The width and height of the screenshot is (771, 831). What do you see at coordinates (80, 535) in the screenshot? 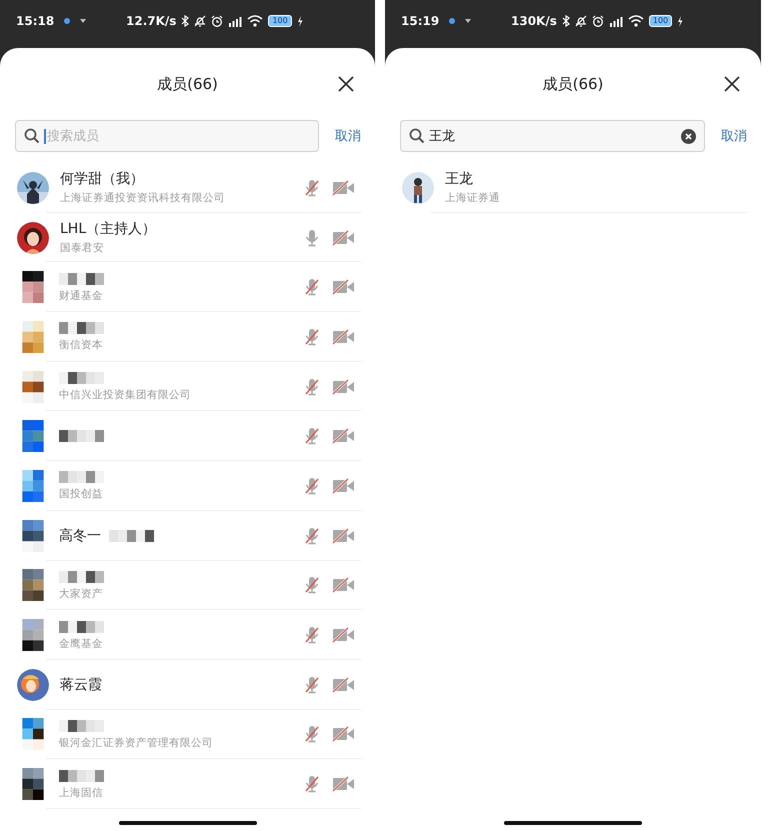
I see `member-name: 高冬一` at bounding box center [80, 535].